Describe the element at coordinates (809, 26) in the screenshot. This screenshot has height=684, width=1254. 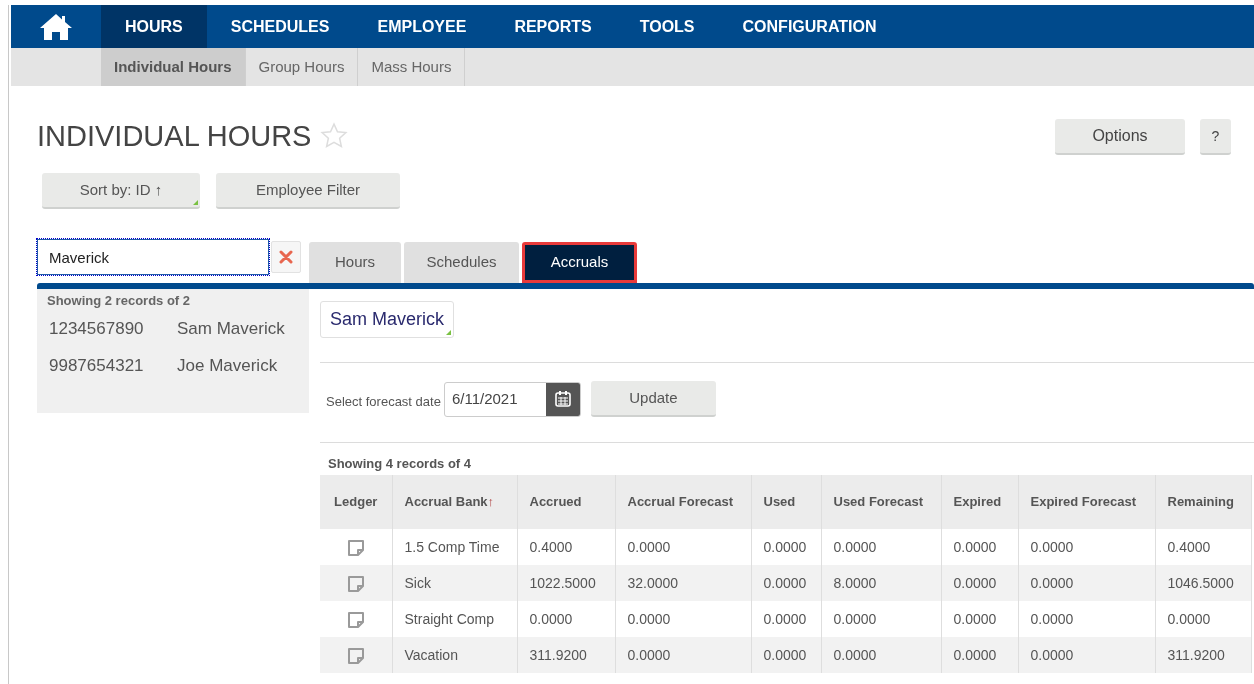
I see `nav-tab: CONFIGURATION` at that location.